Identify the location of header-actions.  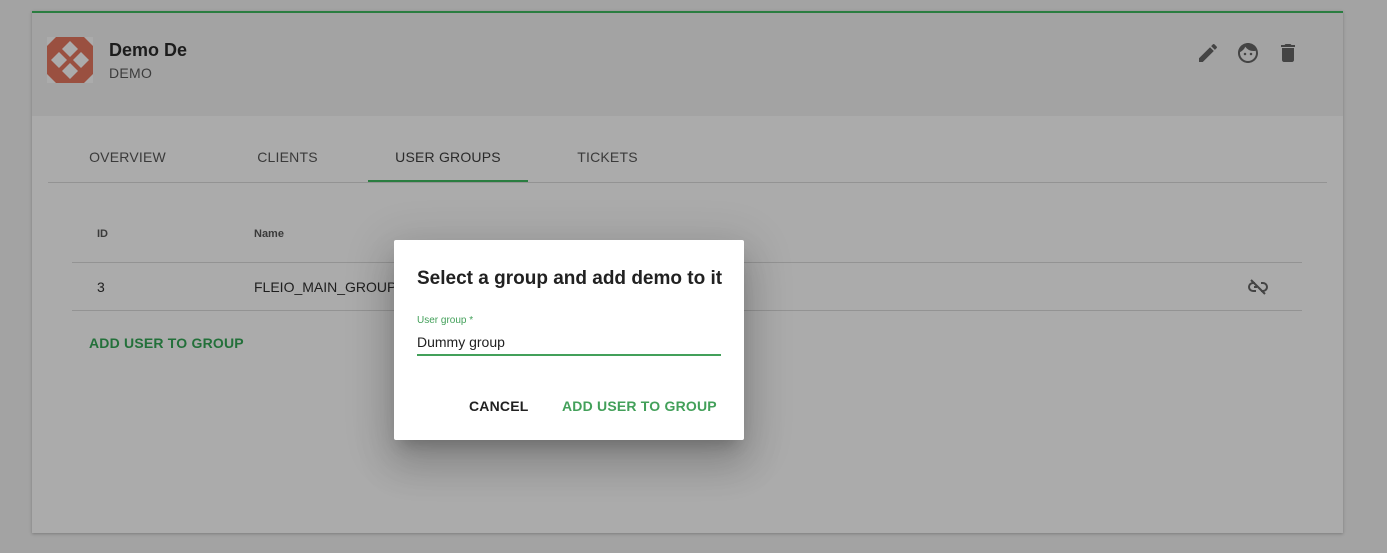
(1248, 53).